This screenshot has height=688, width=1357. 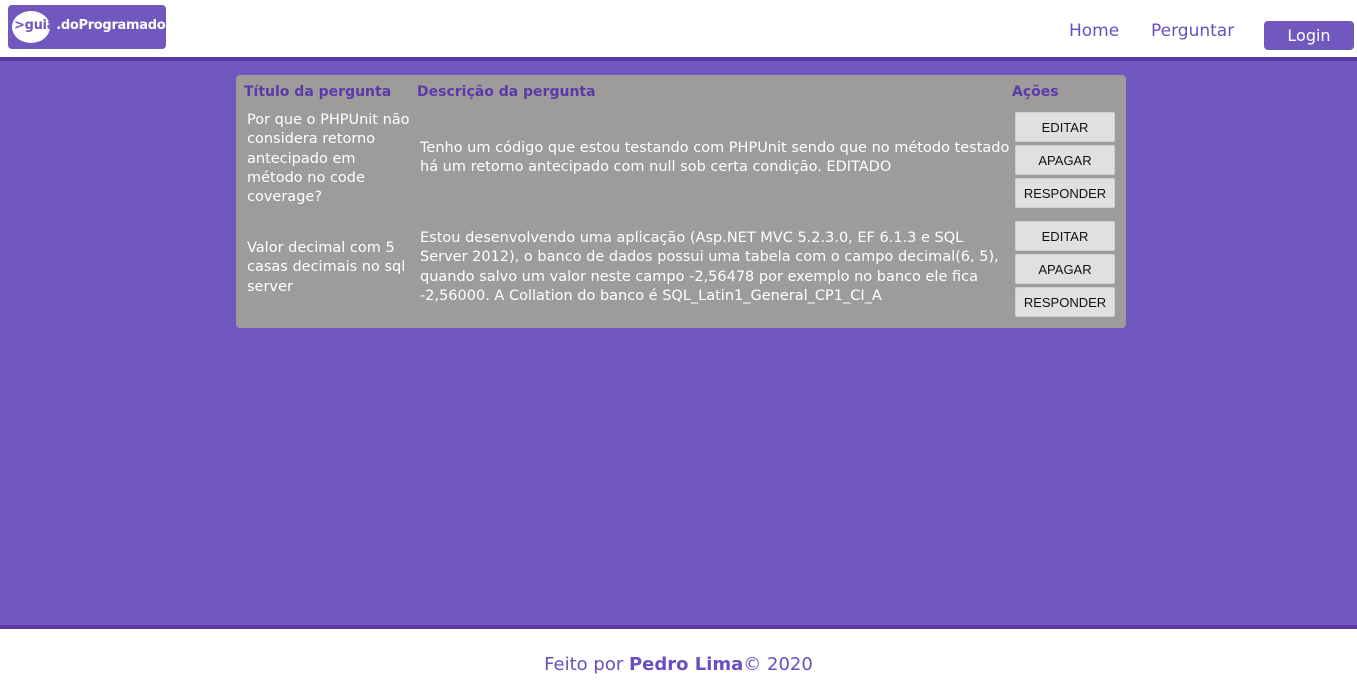 I want to click on footer-suffix: © 2020, so click(x=778, y=664).